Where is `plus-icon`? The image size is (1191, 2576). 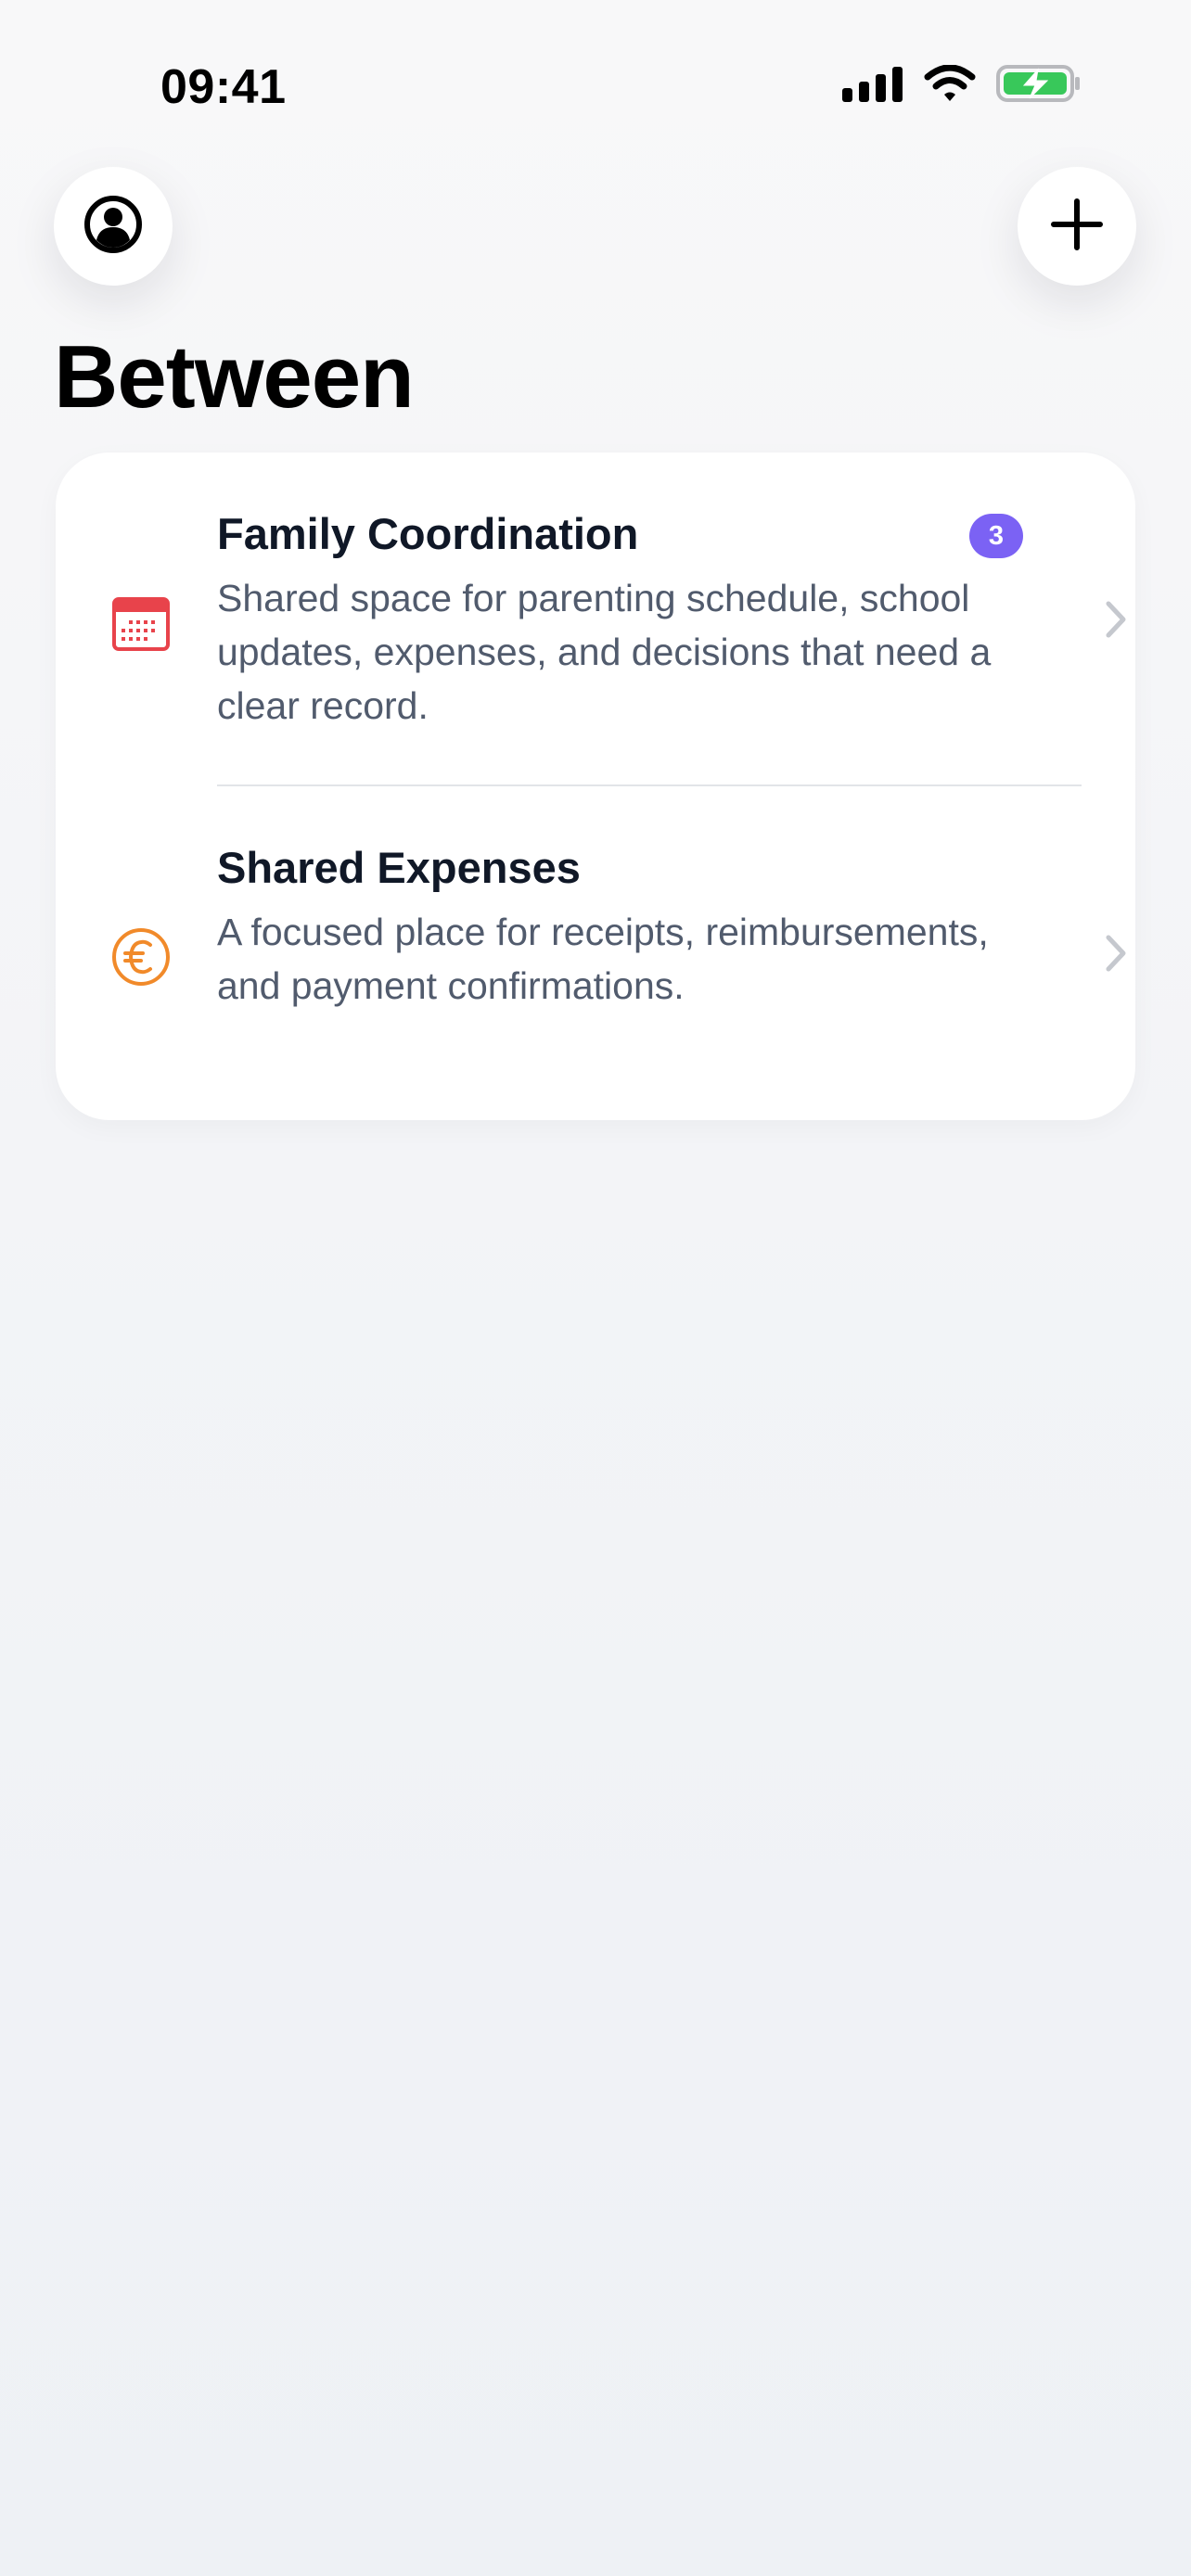
plus-icon is located at coordinates (1077, 227).